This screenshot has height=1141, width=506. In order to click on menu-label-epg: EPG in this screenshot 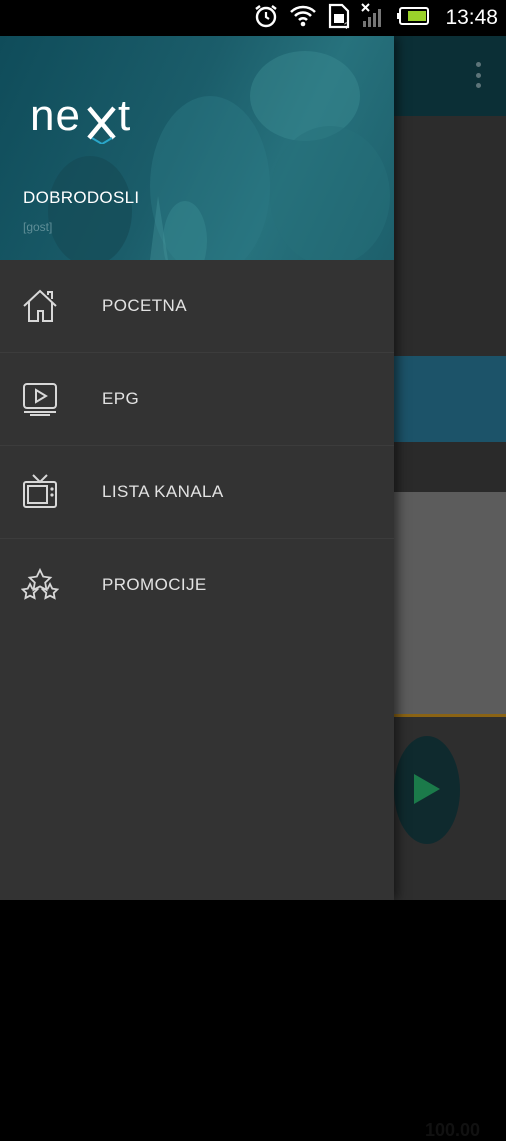, I will do `click(121, 398)`.